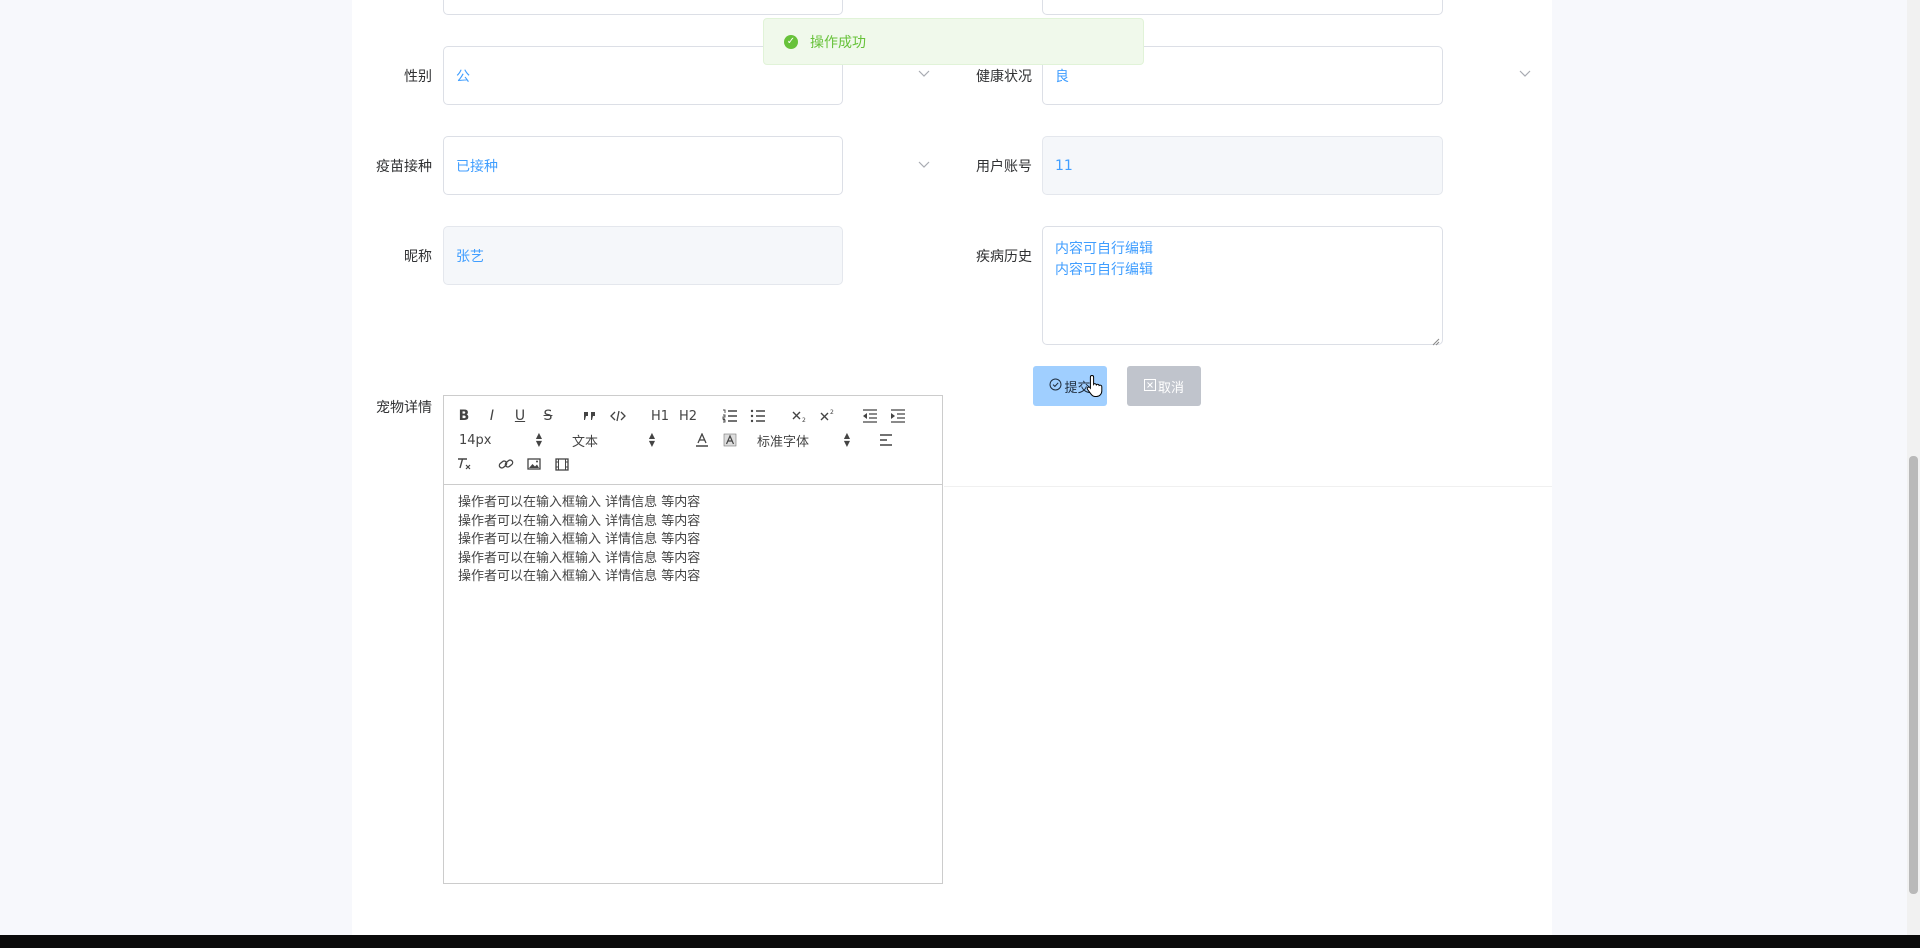 The height and width of the screenshot is (948, 1920). Describe the element at coordinates (613, 440) in the screenshot. I see `header-picker: 文本 ▲ ▼` at that location.